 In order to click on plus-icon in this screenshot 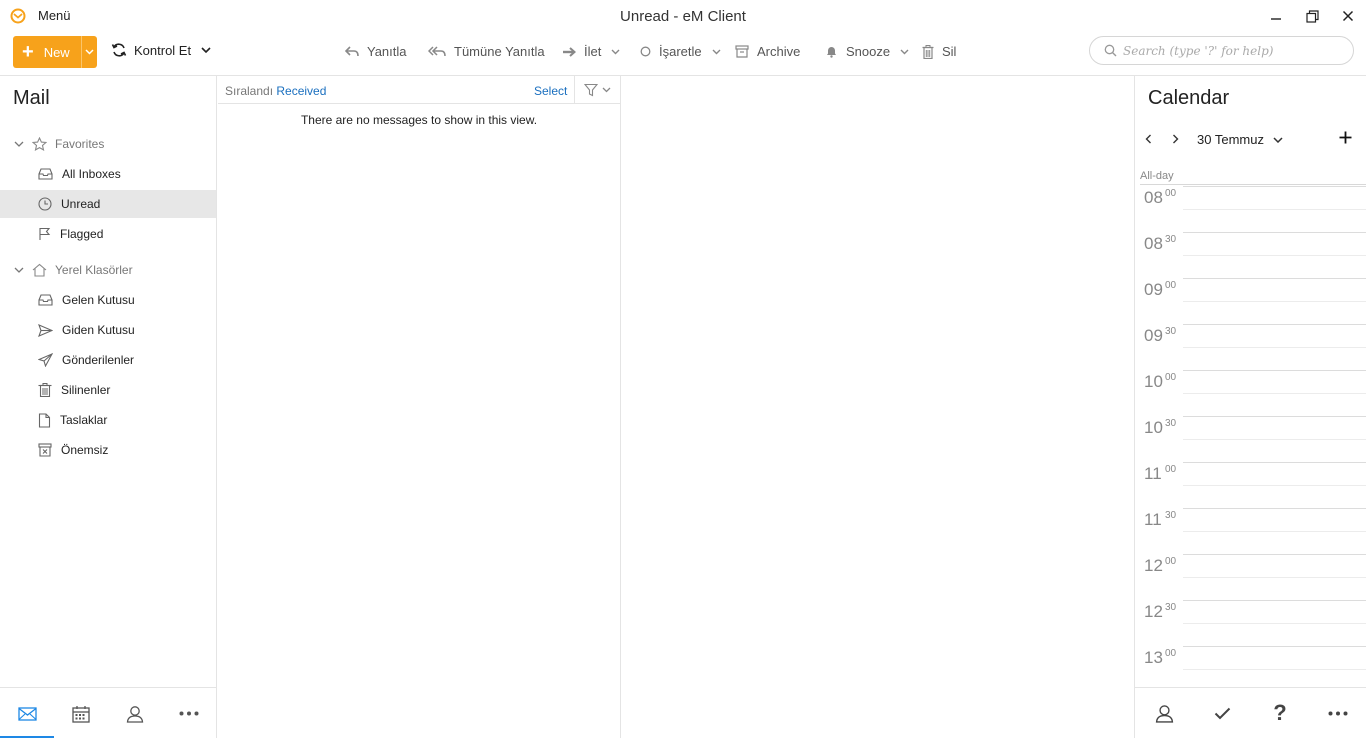, I will do `click(1345, 137)`.